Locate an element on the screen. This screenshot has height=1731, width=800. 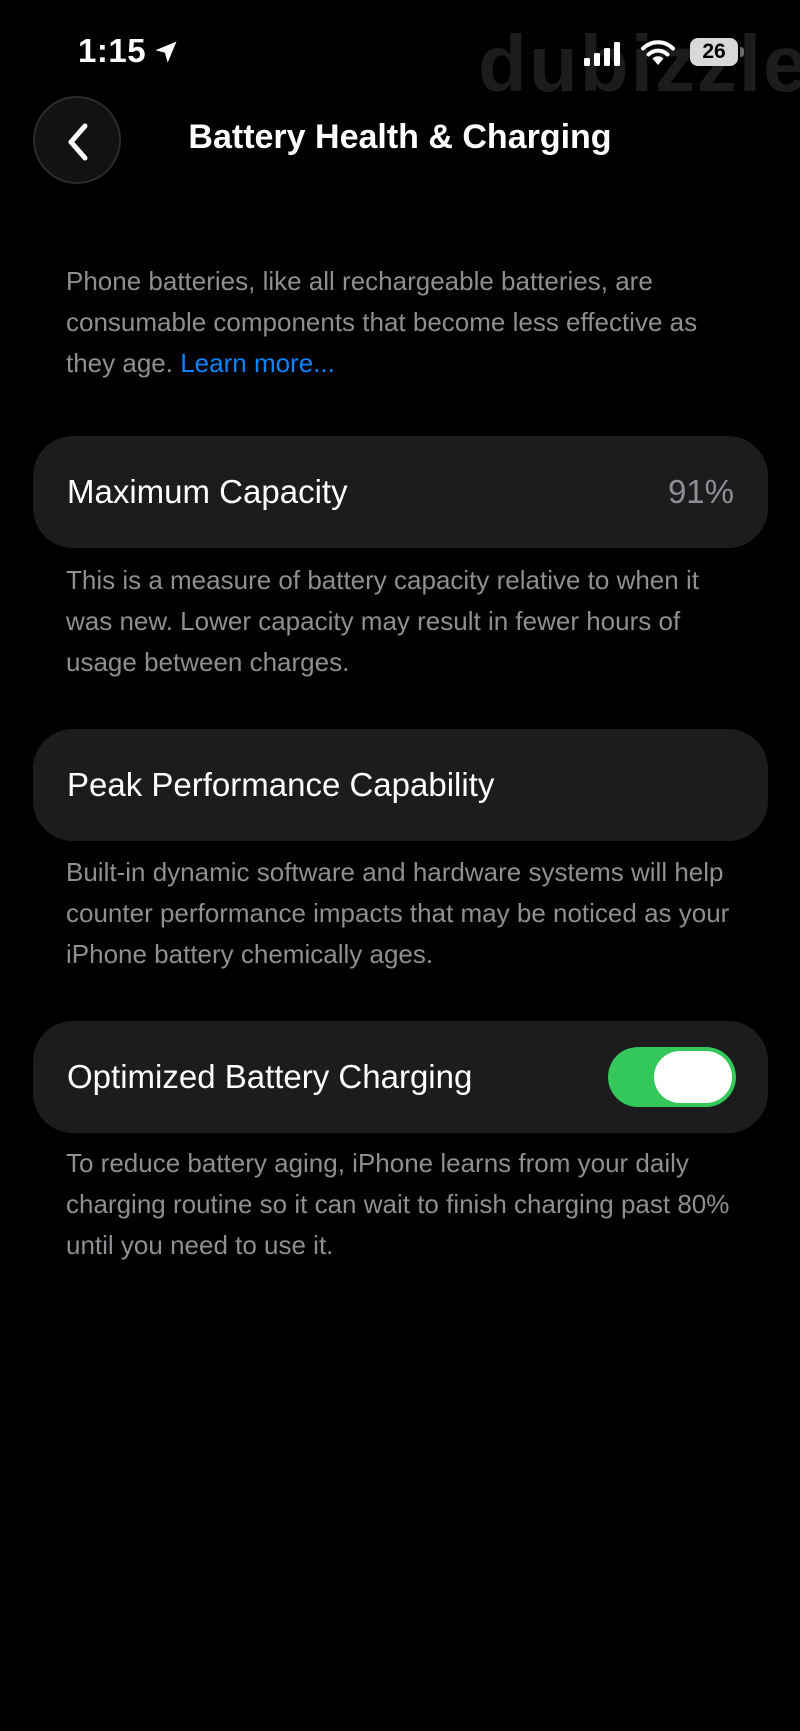
watermark-logo: dubizzle is located at coordinates (639, 63).